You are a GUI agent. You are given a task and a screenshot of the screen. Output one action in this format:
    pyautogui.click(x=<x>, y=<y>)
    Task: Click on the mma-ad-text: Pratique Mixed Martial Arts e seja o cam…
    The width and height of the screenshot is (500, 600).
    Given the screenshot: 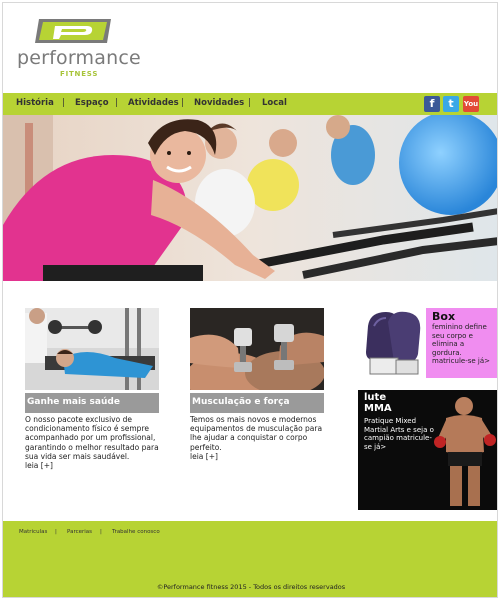 What is the action you would take?
    pyautogui.click(x=399, y=434)
    